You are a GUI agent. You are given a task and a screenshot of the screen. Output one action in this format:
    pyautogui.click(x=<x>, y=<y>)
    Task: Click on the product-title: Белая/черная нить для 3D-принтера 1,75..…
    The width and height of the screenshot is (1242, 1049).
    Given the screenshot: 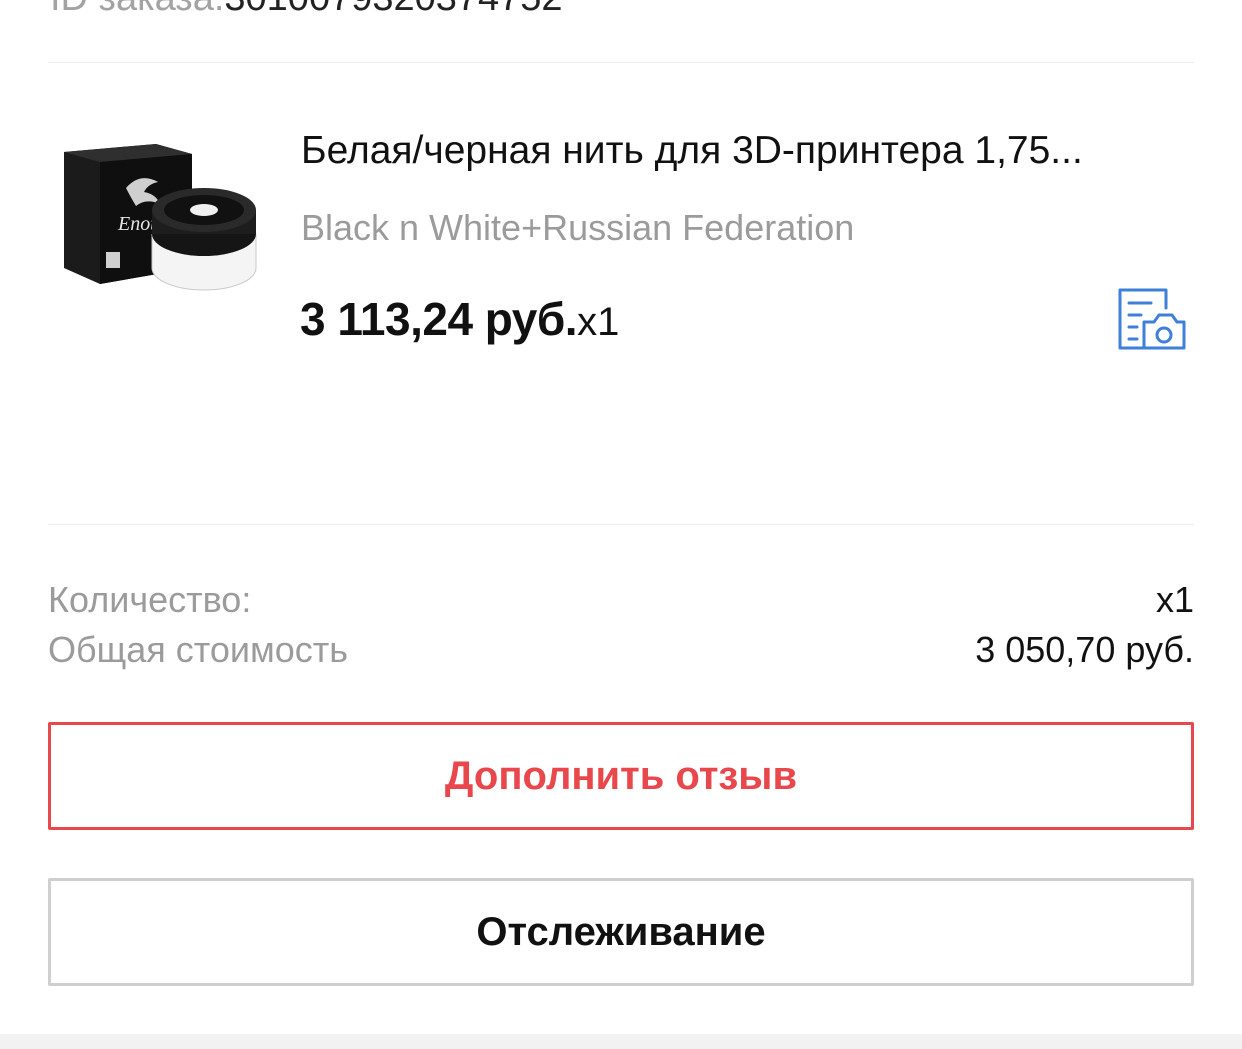 What is the action you would take?
    pyautogui.click(x=741, y=151)
    